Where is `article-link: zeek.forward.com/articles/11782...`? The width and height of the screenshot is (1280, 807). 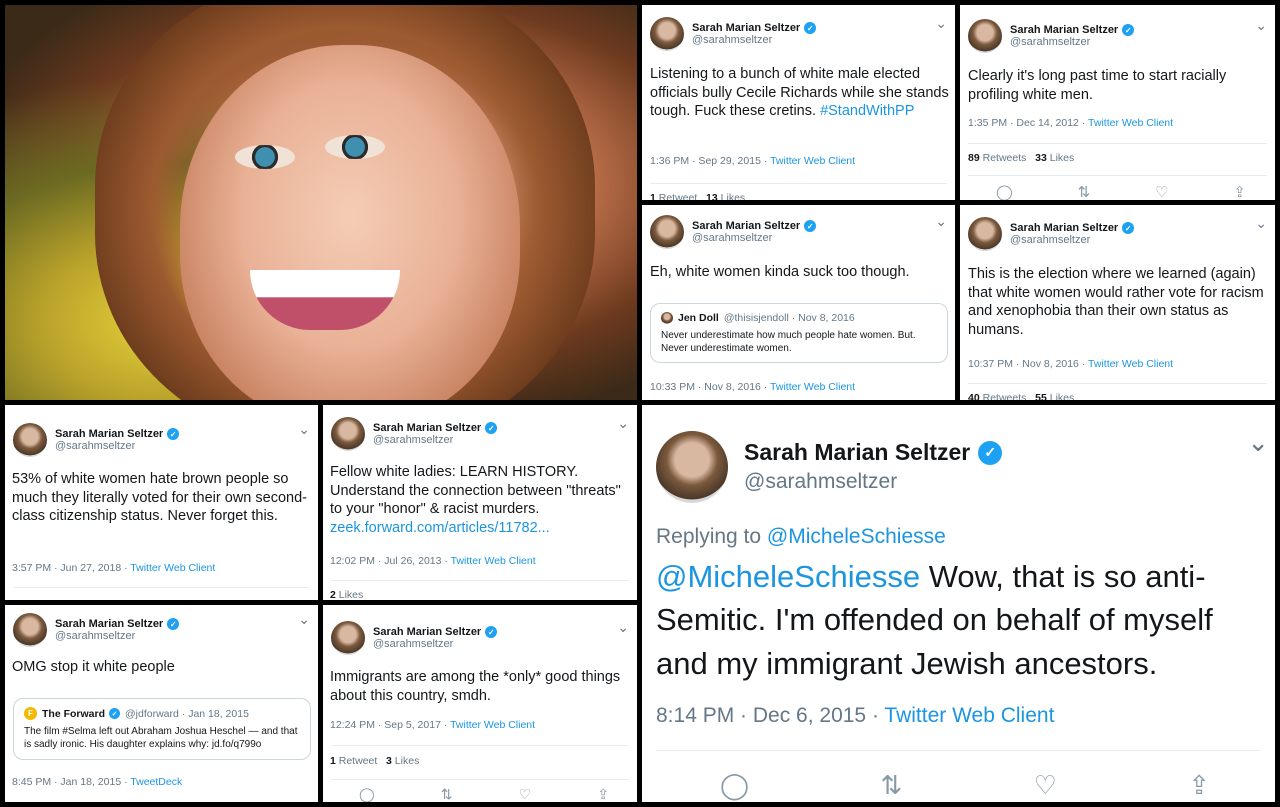 article-link: zeek.forward.com/articles/11782... is located at coordinates (440, 528).